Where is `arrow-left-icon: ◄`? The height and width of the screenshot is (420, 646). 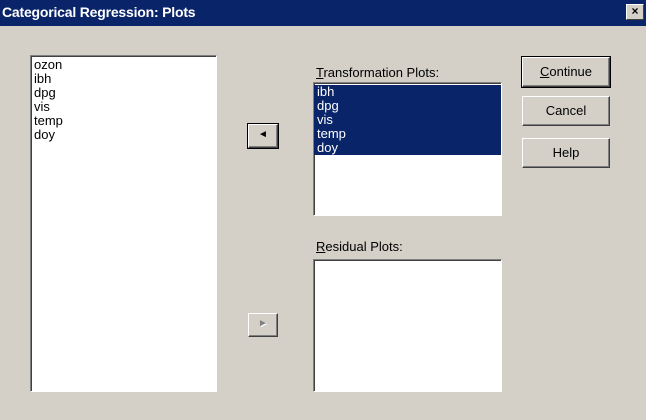
arrow-left-icon: ◄ is located at coordinates (263, 134).